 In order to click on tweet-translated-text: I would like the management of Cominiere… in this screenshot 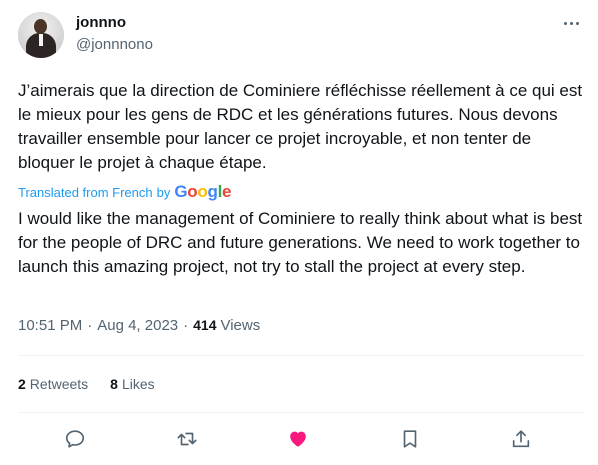, I will do `click(300, 242)`.